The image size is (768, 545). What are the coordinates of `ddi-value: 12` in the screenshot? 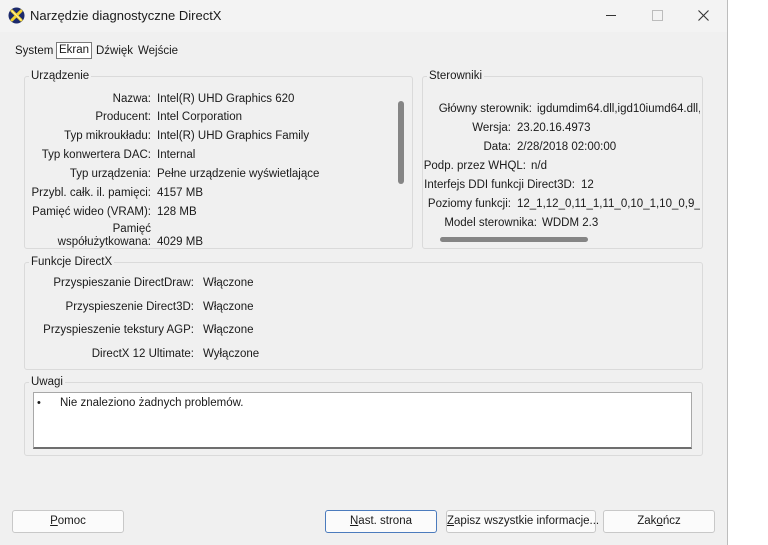 It's located at (587, 185).